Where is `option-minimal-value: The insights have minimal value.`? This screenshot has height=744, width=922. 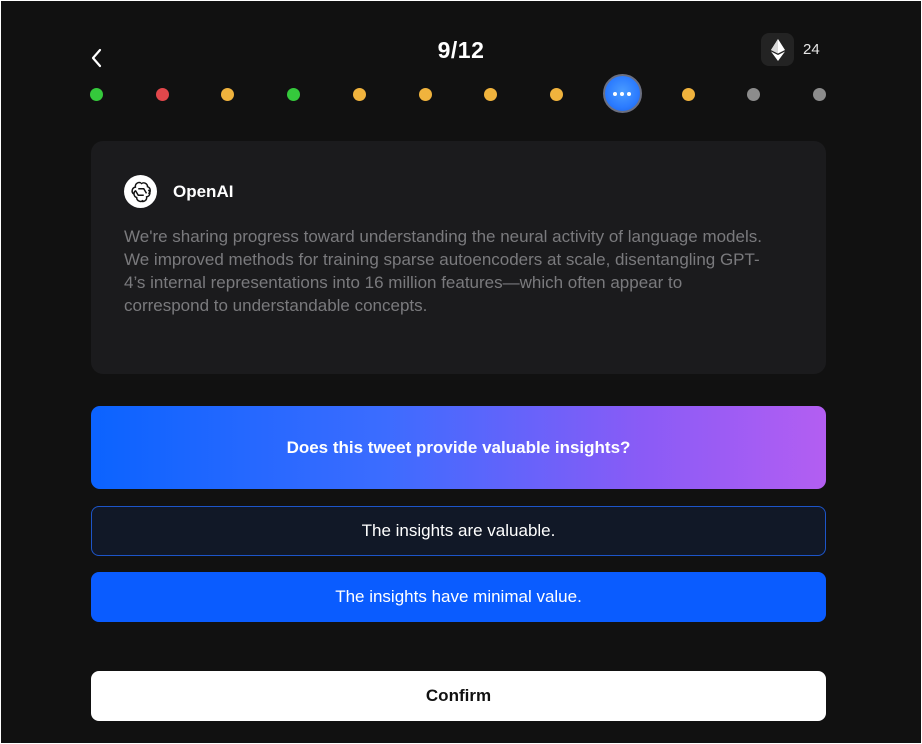
option-minimal-value: The insights have minimal value. is located at coordinates (458, 597).